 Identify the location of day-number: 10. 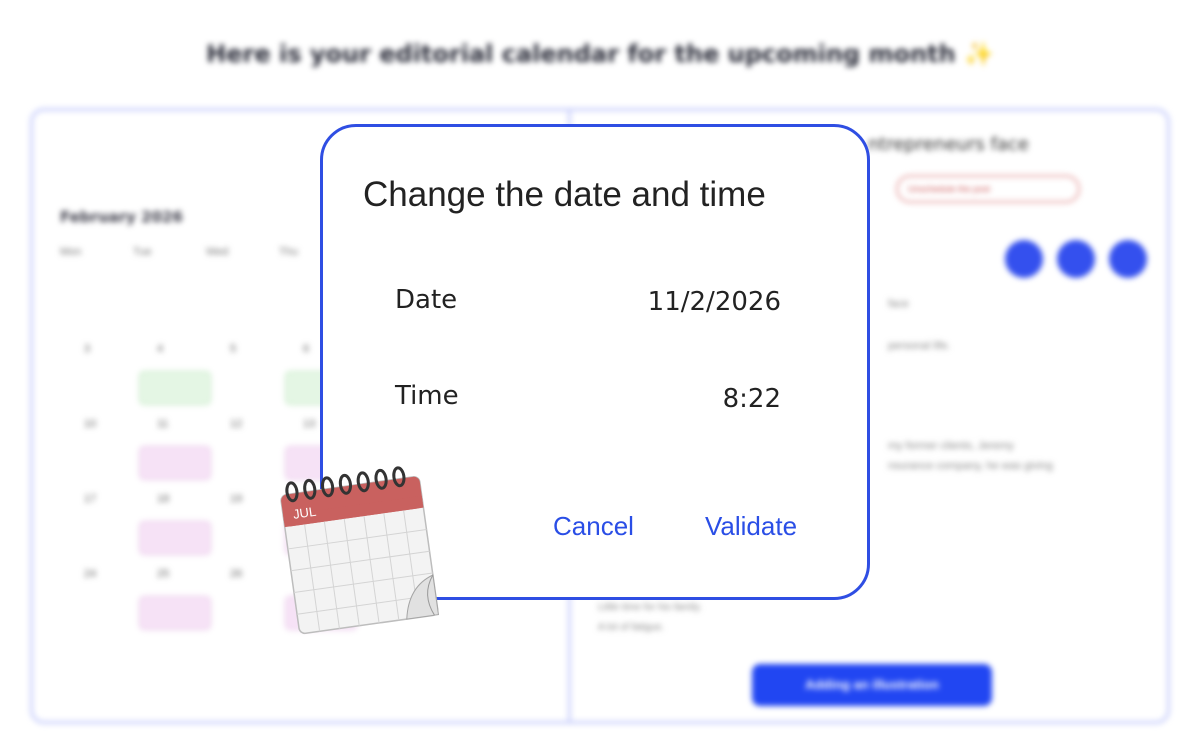
(90, 424).